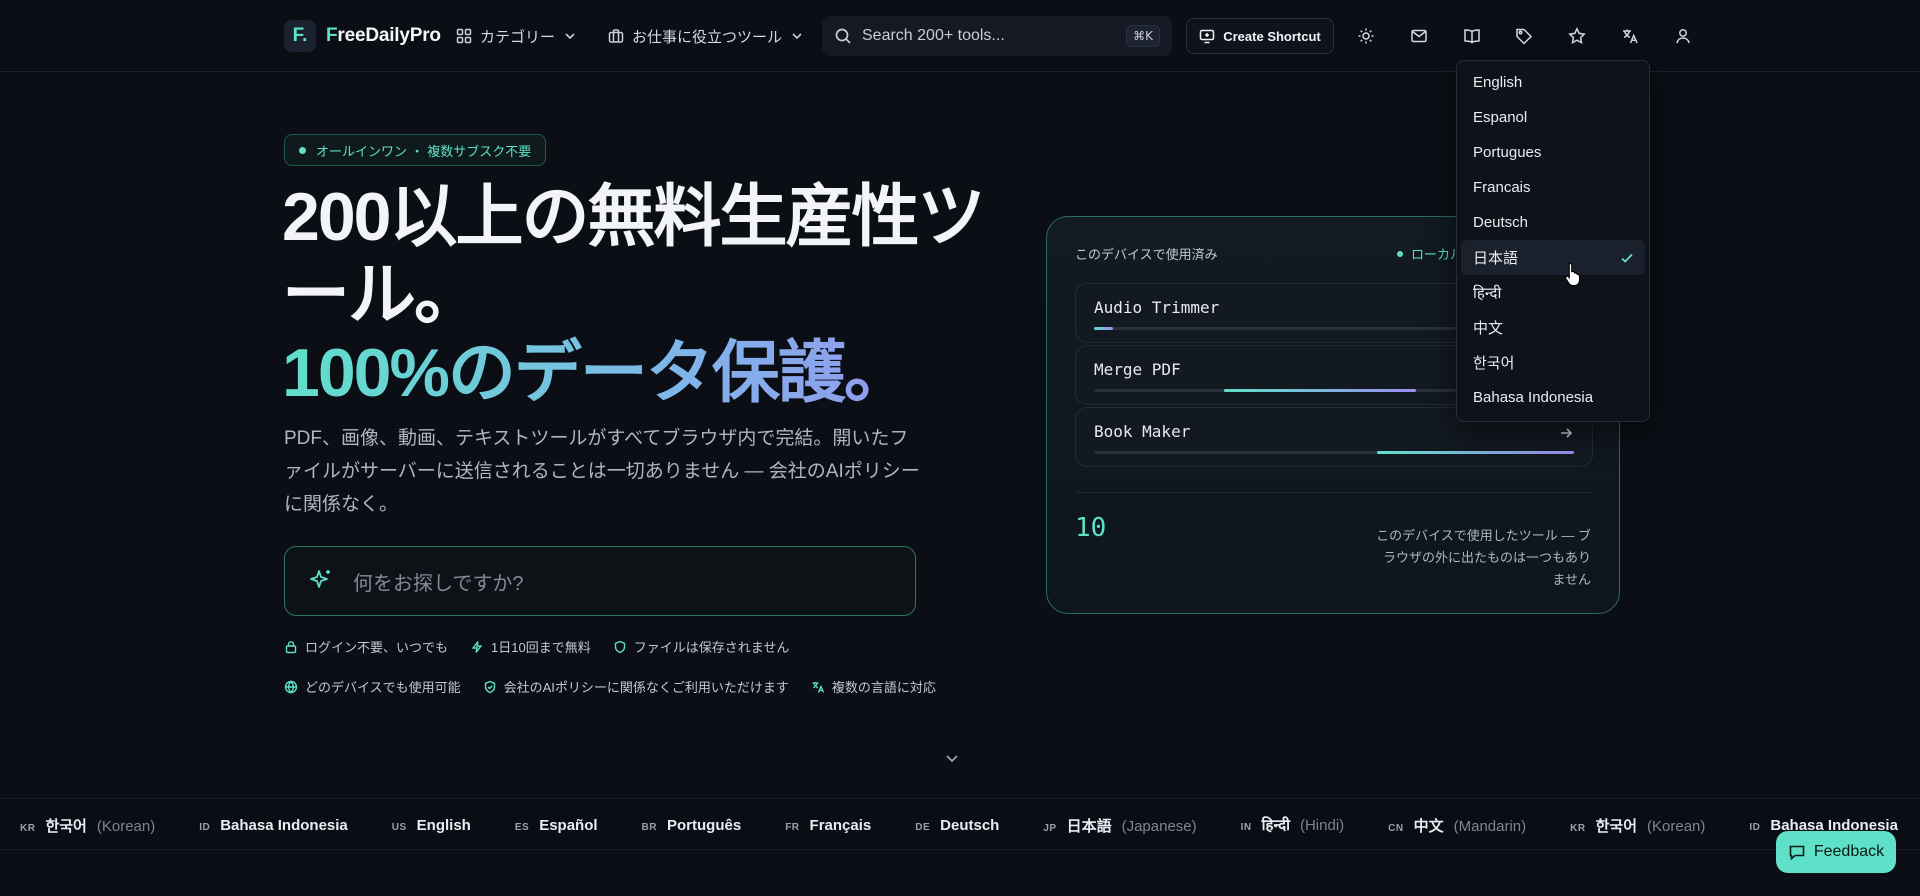  I want to click on language-english-name: (Mandarin), so click(1490, 826).